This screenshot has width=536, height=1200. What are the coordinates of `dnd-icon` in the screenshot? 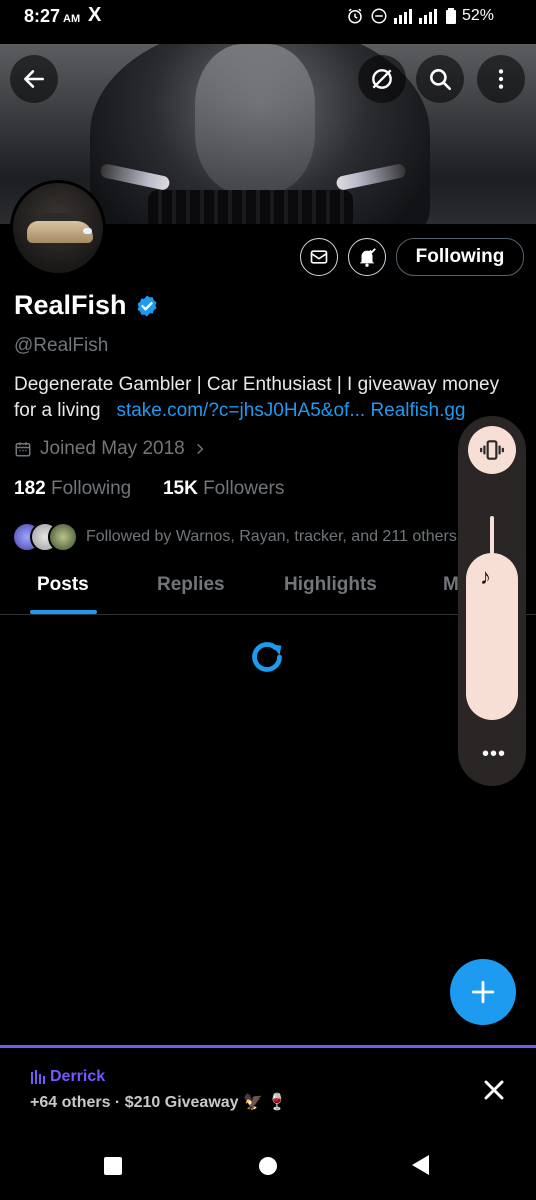 It's located at (379, 16).